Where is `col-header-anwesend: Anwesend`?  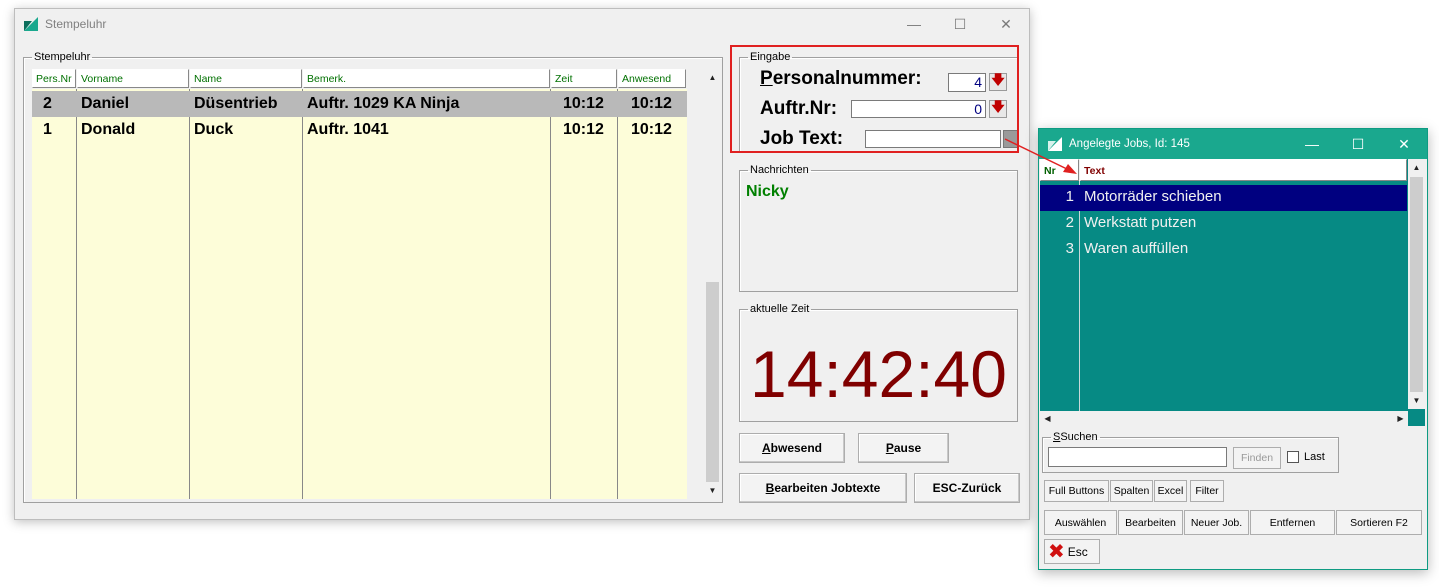 col-header-anwesend: Anwesend is located at coordinates (652, 78).